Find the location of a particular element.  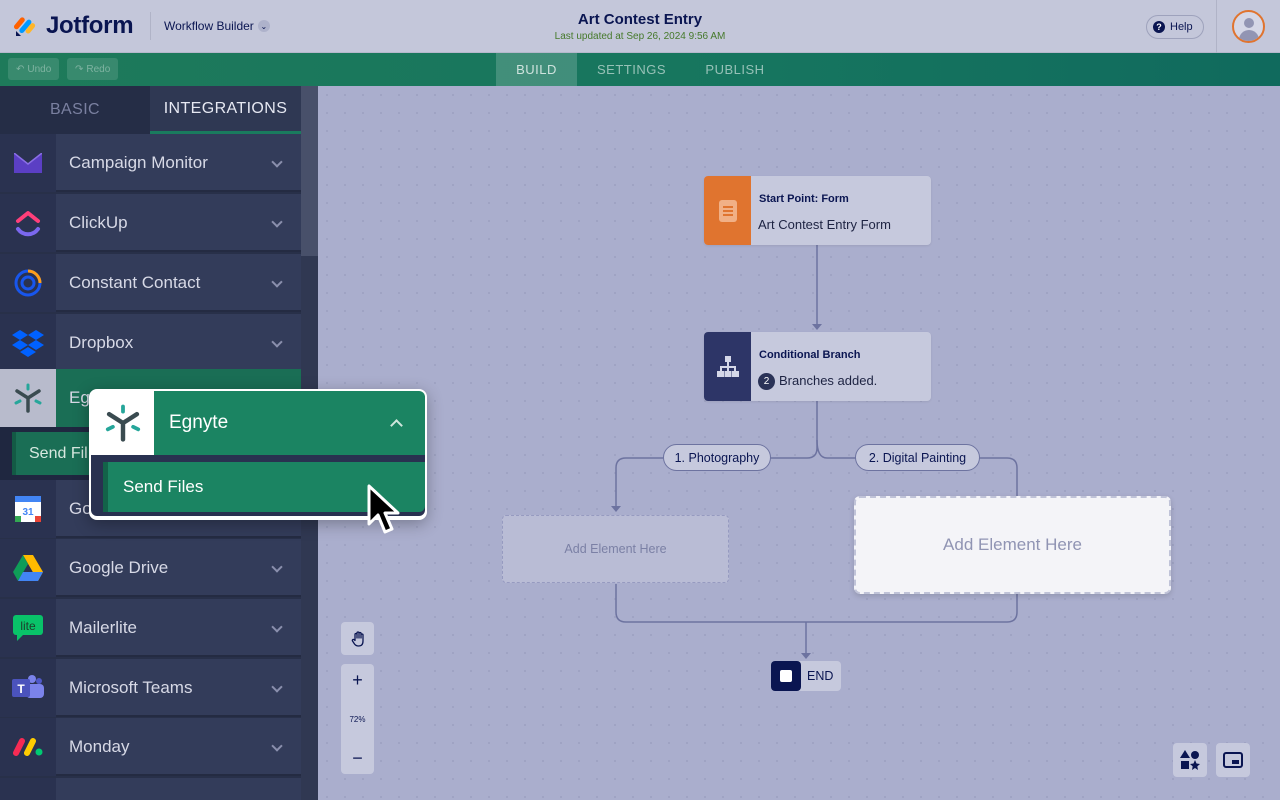

zoom-in-button: + is located at coordinates (357, 680).